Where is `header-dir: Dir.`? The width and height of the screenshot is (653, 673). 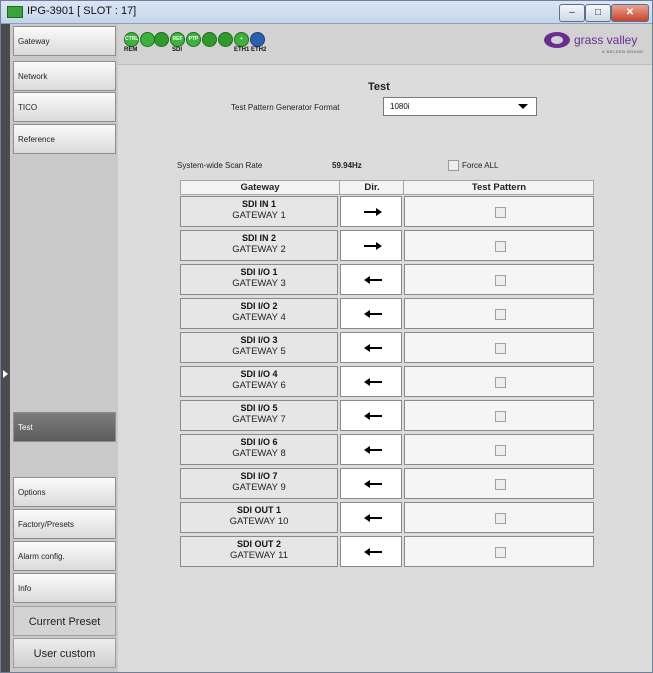 header-dir: Dir. is located at coordinates (371, 187).